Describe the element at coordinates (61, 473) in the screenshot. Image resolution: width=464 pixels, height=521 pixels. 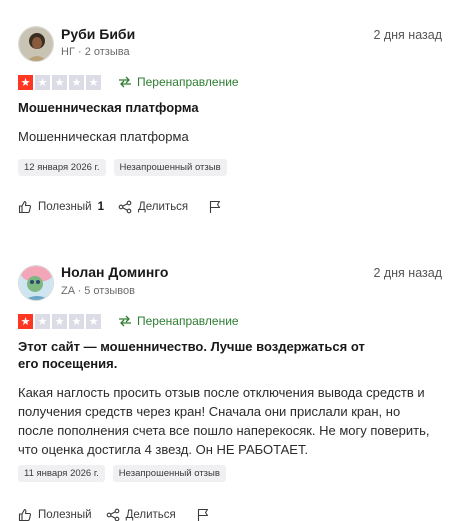
I see `experience-date-badge: 11 января 2026 г.` at that location.